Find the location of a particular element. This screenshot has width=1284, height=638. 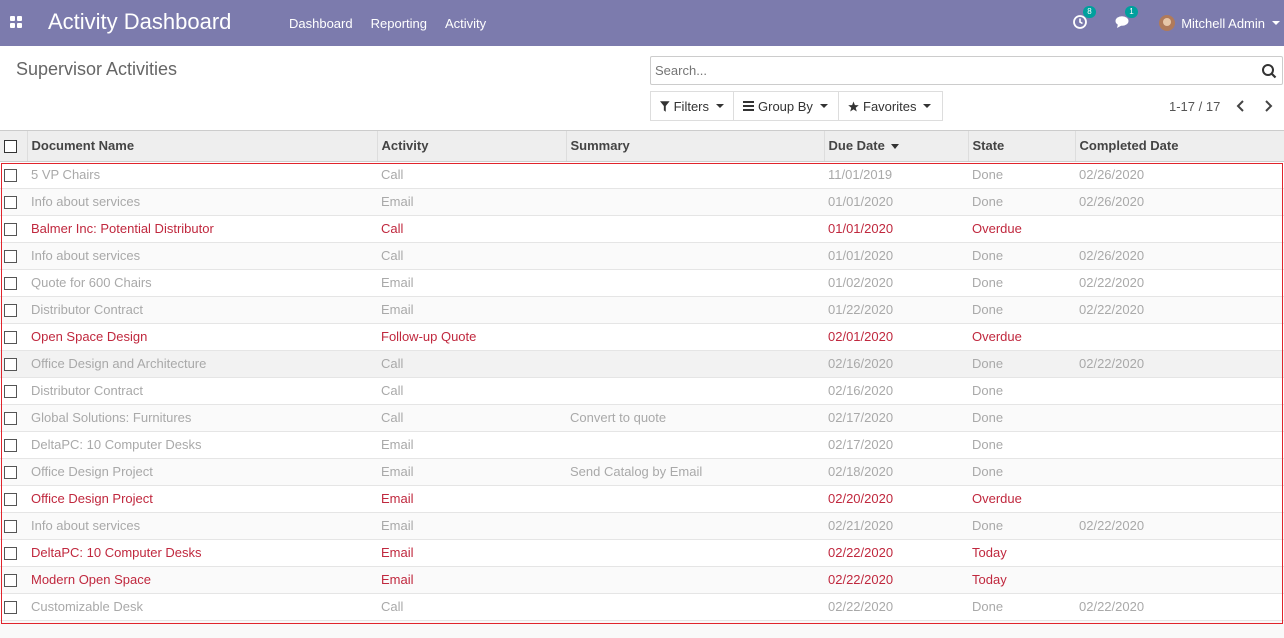

filters-button: Filters is located at coordinates (692, 106).